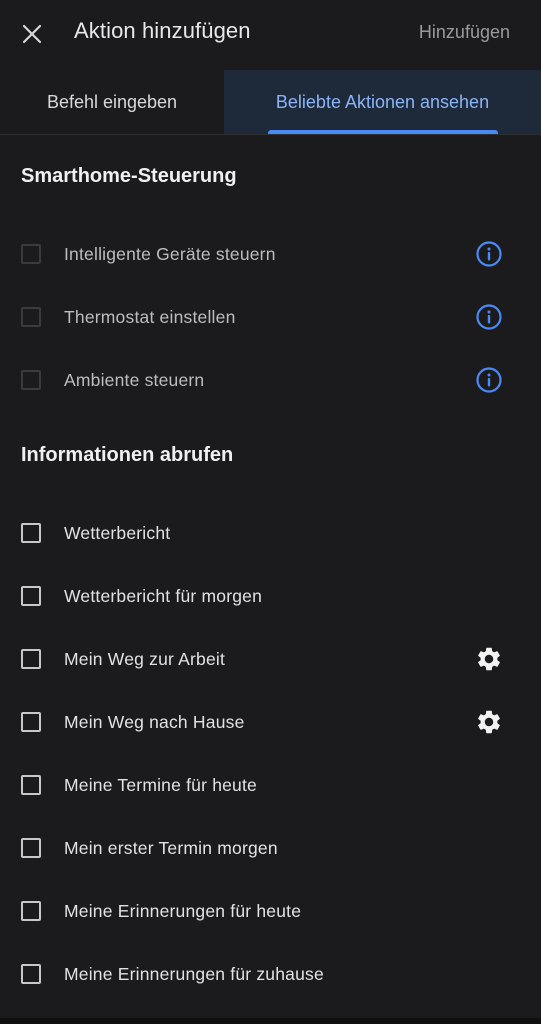 This screenshot has width=541, height=1024. What do you see at coordinates (270, 1021) in the screenshot?
I see `bottom-edge` at bounding box center [270, 1021].